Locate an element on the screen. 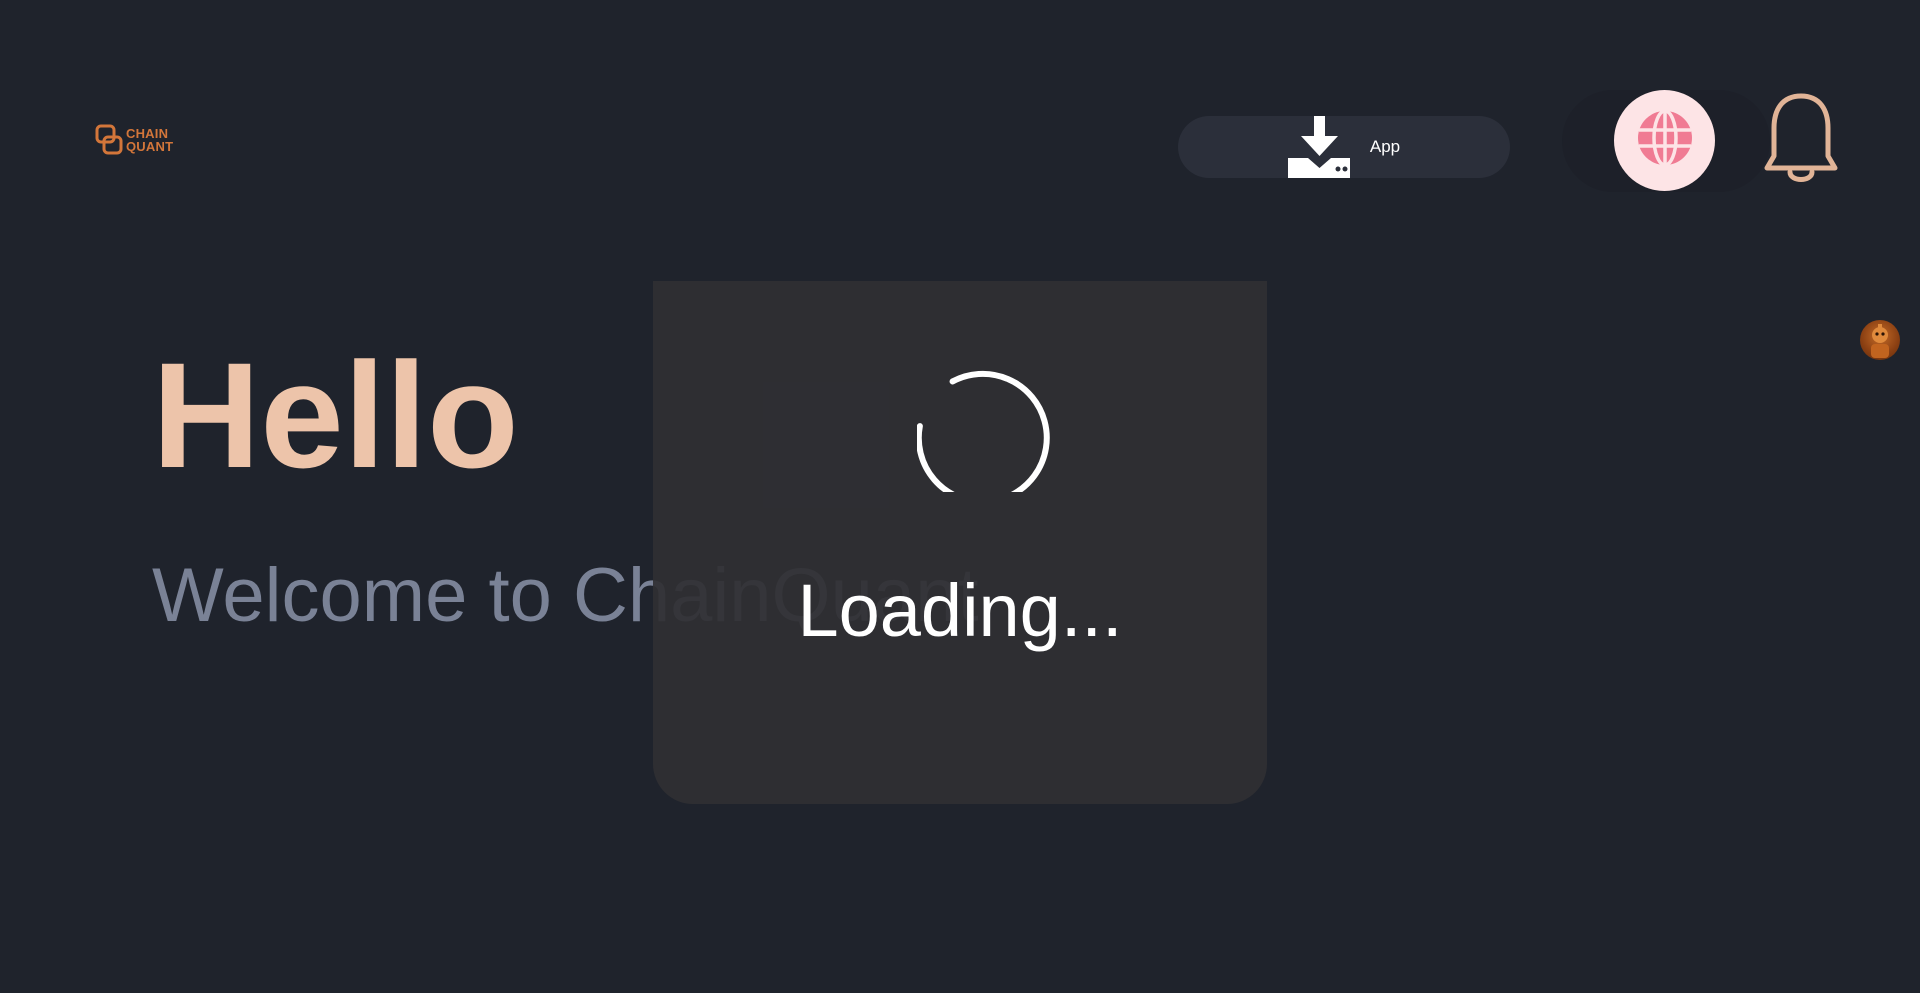  robot-avatar-icon is located at coordinates (1880, 342).